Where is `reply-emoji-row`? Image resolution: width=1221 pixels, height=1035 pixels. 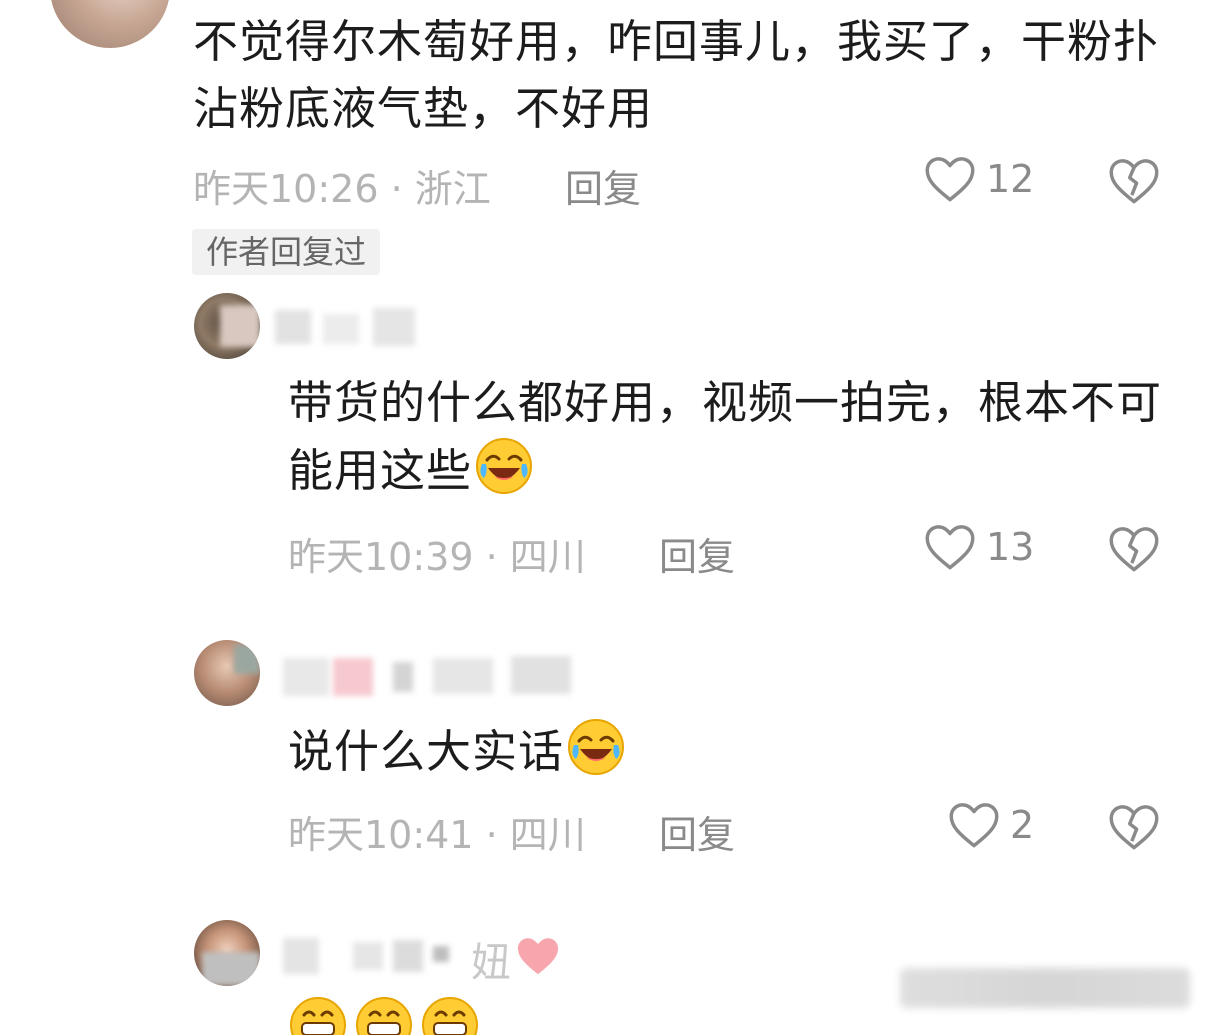 reply-emoji-row is located at coordinates (398, 1015).